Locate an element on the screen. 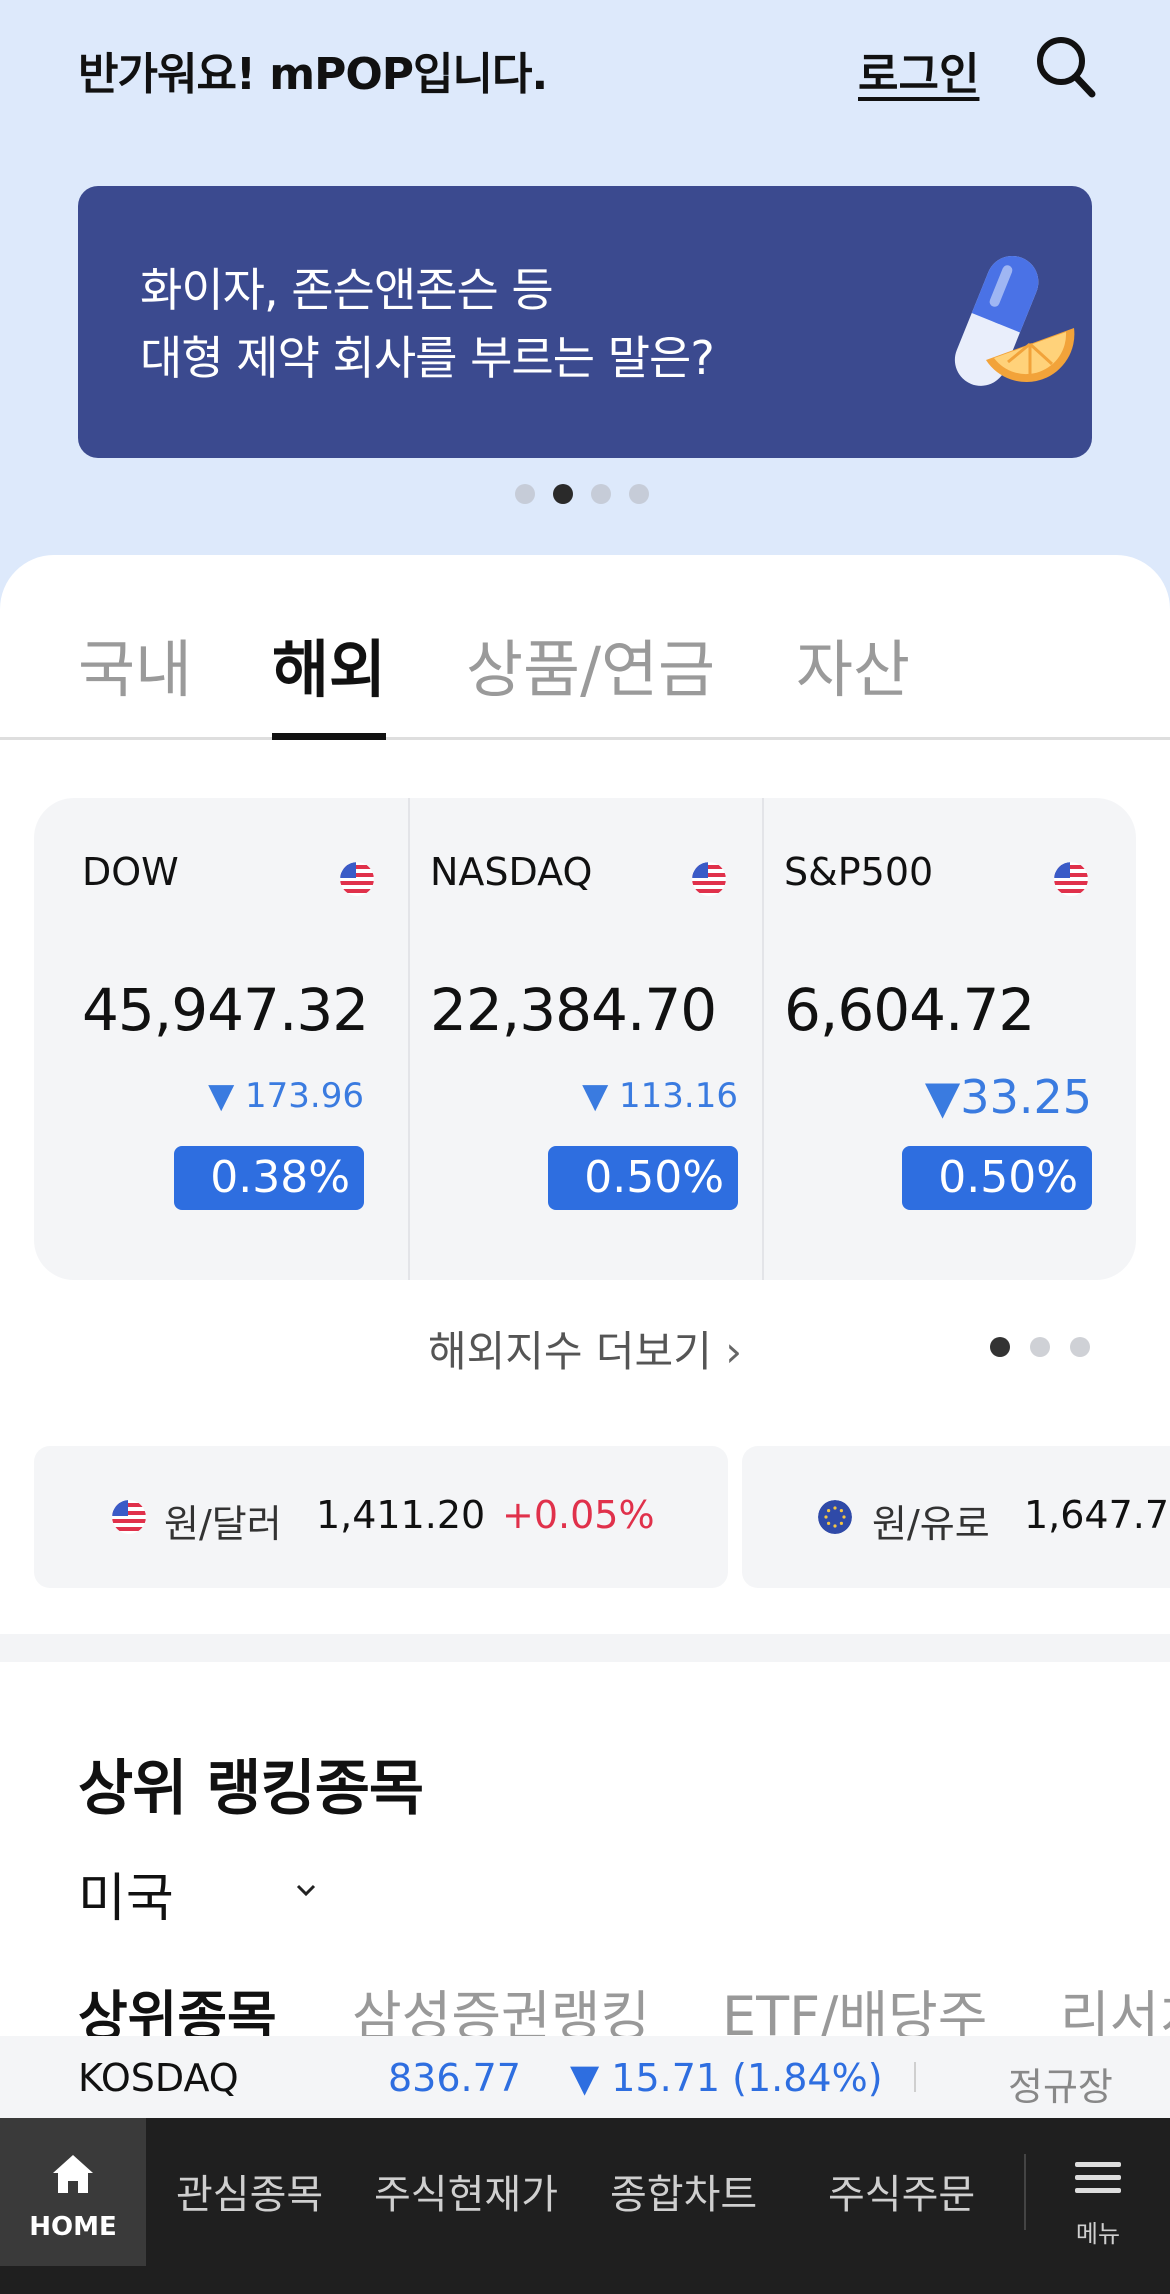 This screenshot has width=1170, height=2294. ticker-name: KOSDAQ is located at coordinates (158, 2078).